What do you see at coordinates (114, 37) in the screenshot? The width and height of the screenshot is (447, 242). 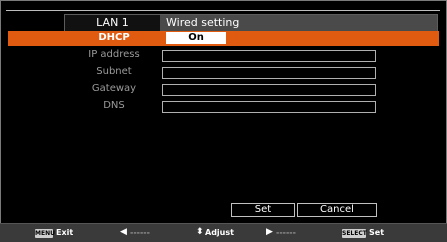 I see `dhcp-label: DHCP` at bounding box center [114, 37].